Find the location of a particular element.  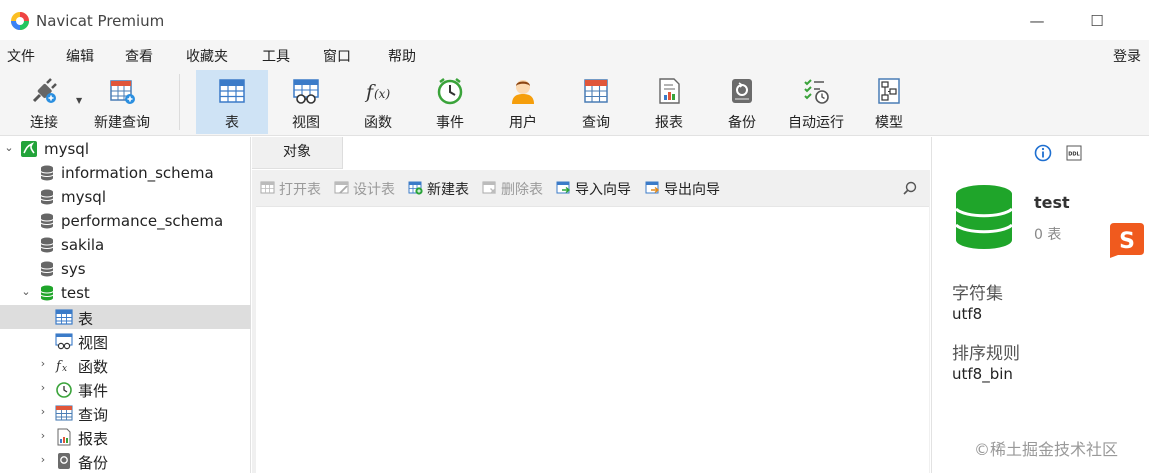

tool-event-label: 事件 is located at coordinates (450, 123).